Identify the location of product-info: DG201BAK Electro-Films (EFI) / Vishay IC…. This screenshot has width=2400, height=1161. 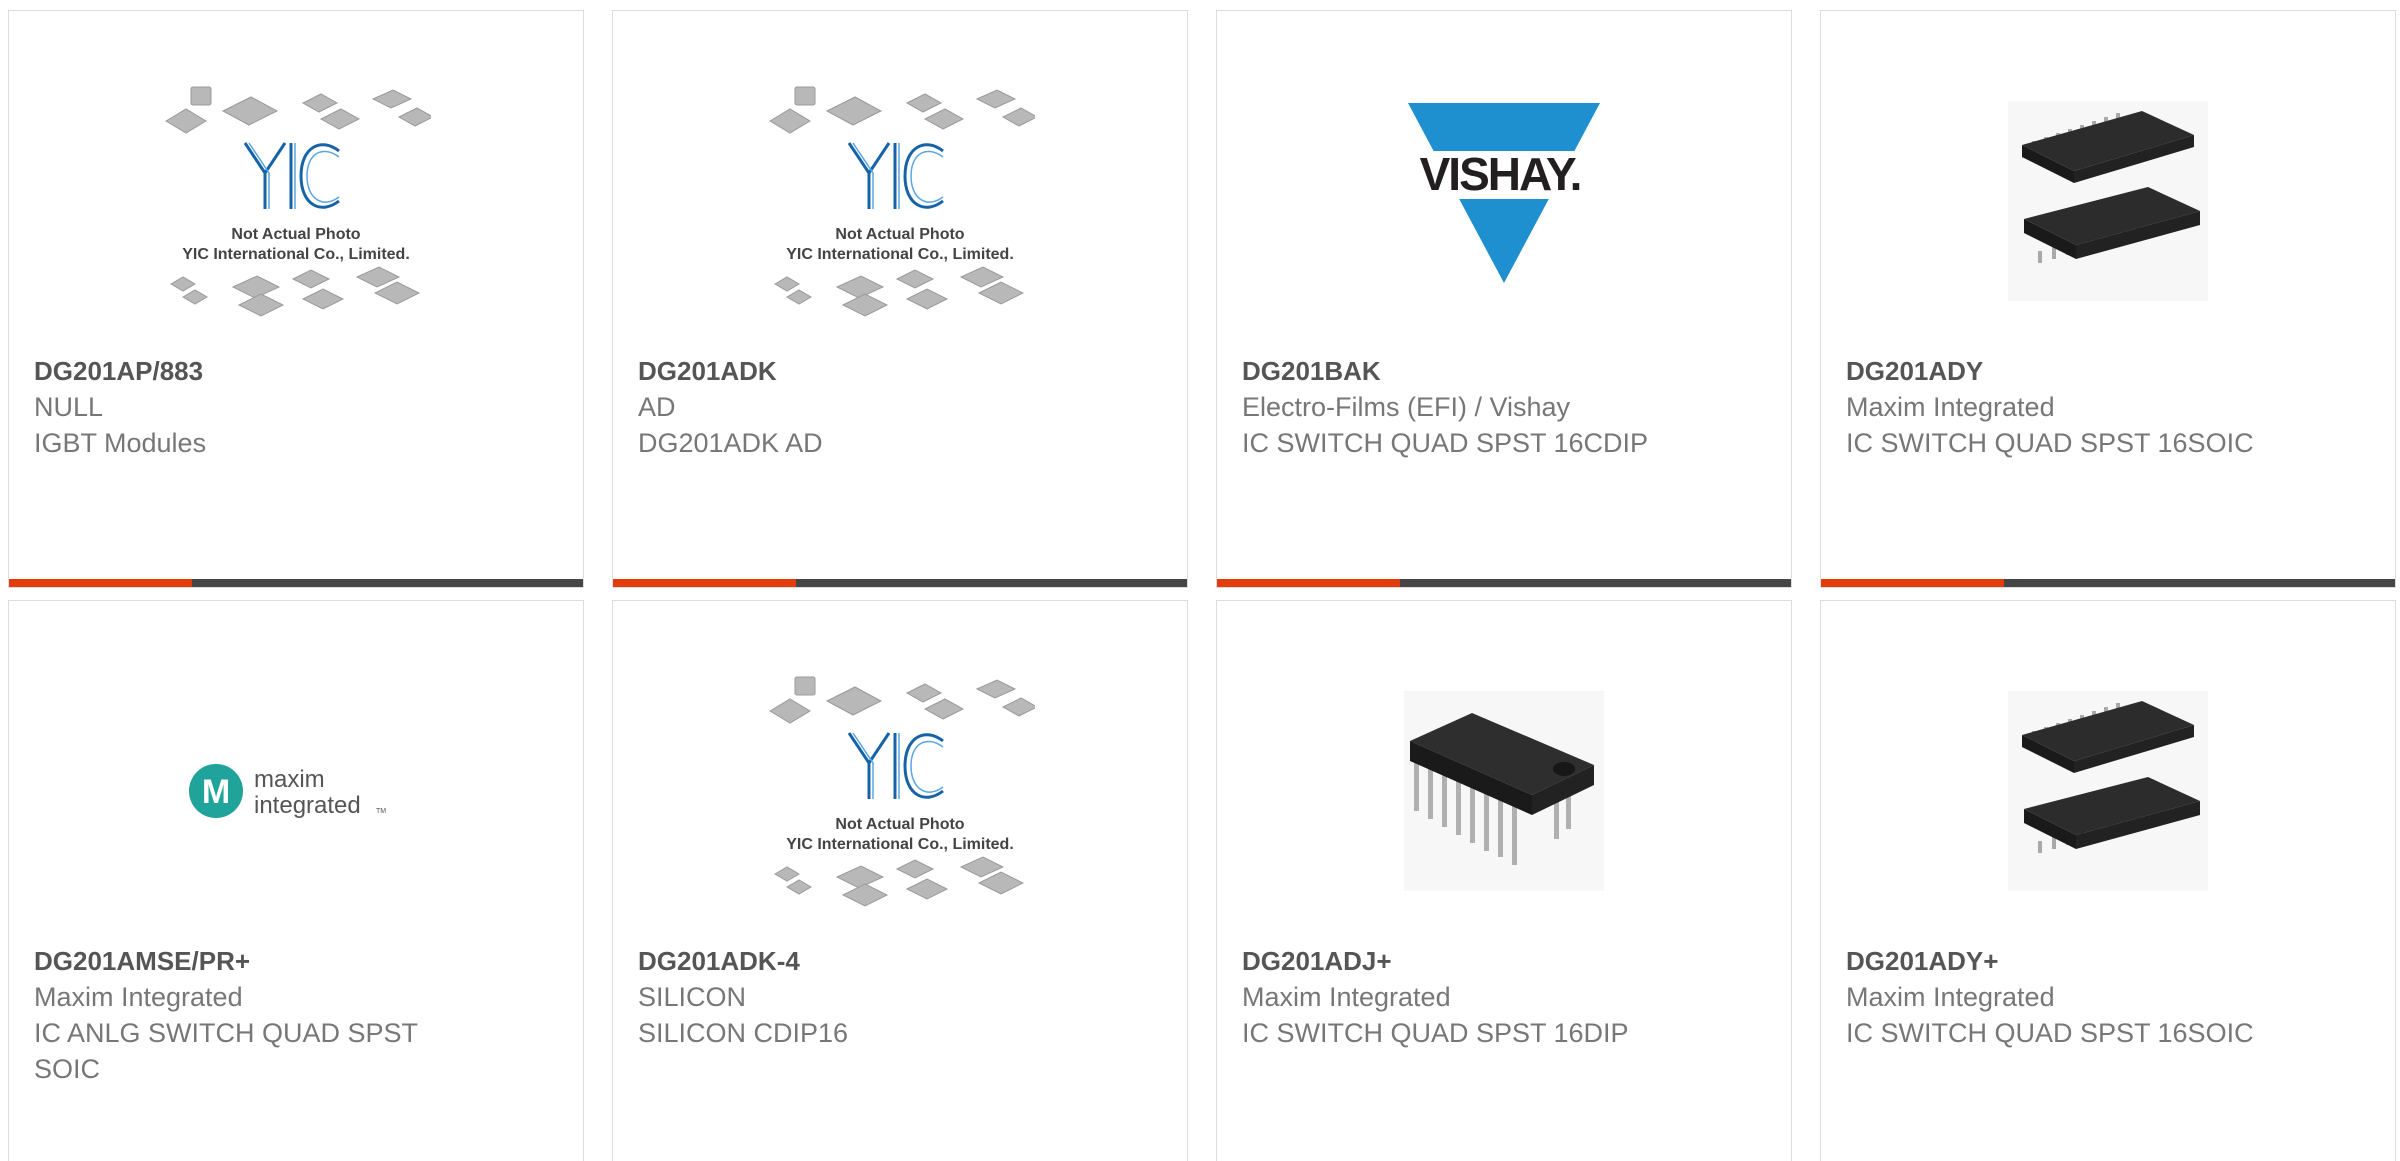
(1504, 407).